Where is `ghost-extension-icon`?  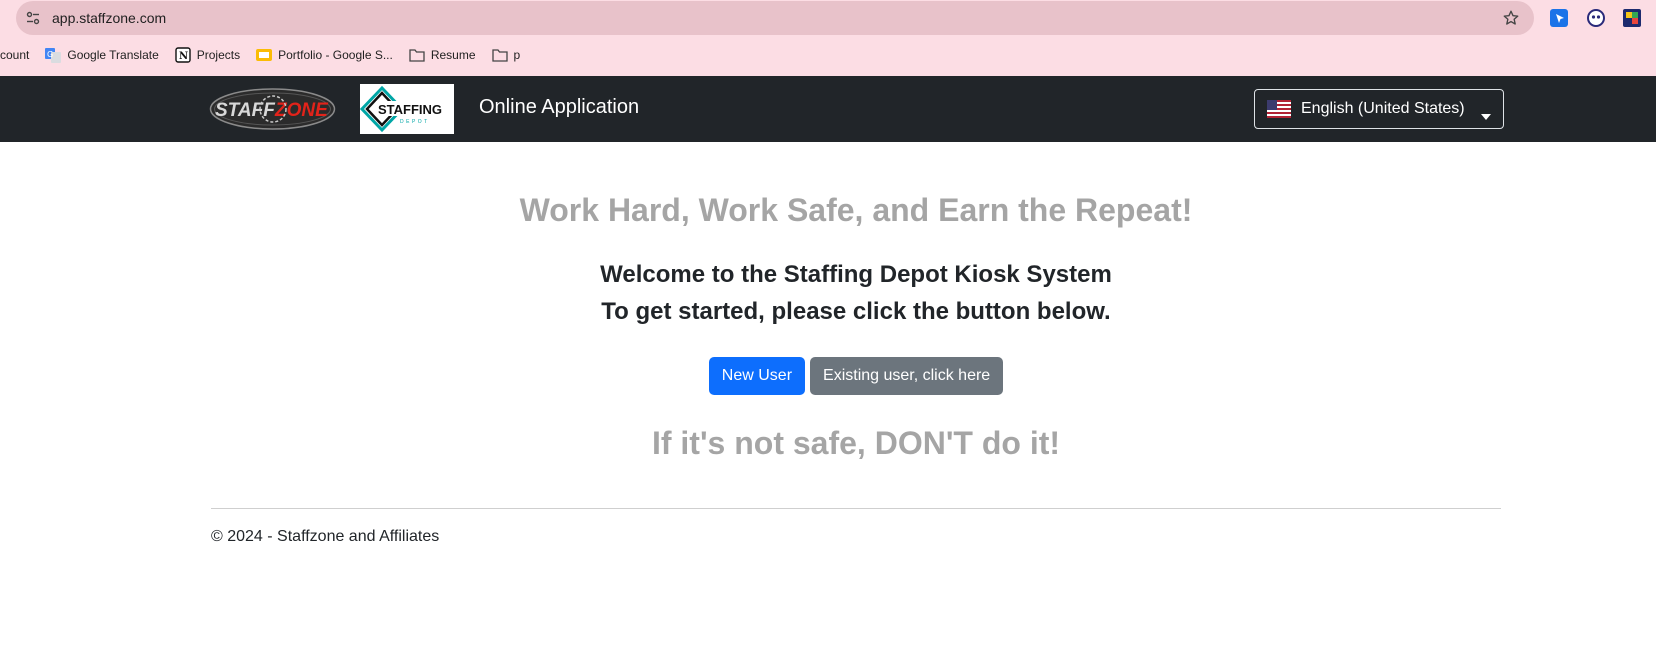
ghost-extension-icon is located at coordinates (1596, 18).